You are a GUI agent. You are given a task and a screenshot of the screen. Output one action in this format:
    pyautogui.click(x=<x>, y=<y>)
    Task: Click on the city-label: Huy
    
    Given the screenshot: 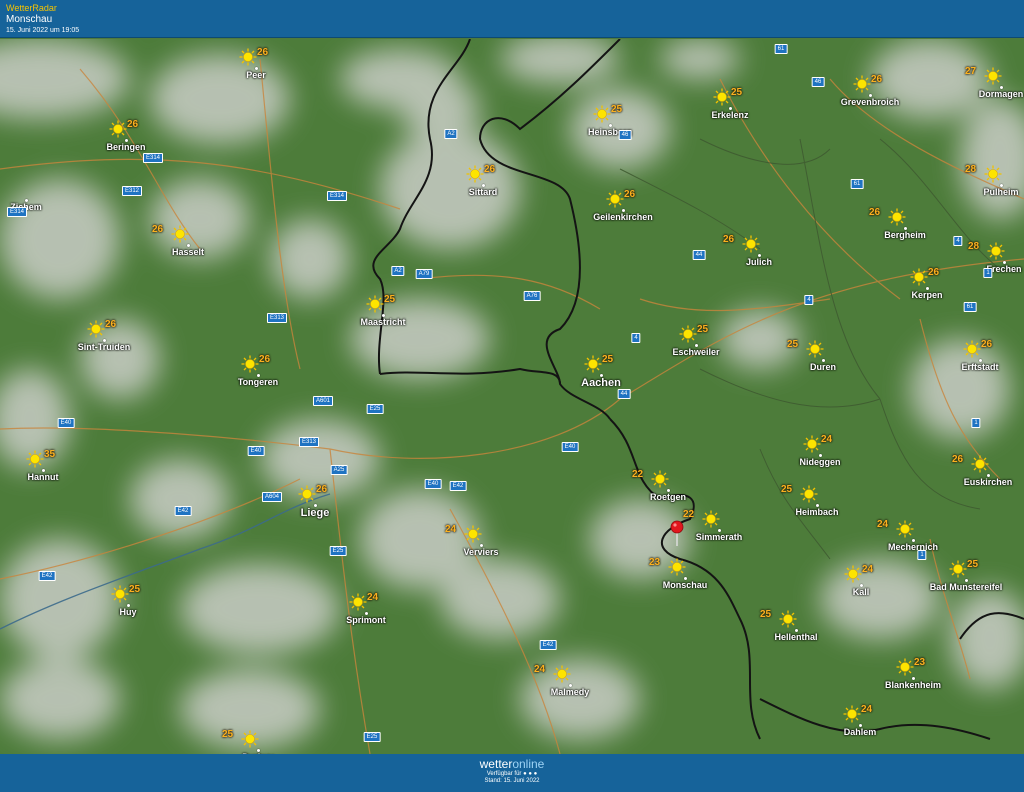 What is the action you would take?
    pyautogui.click(x=127, y=612)
    